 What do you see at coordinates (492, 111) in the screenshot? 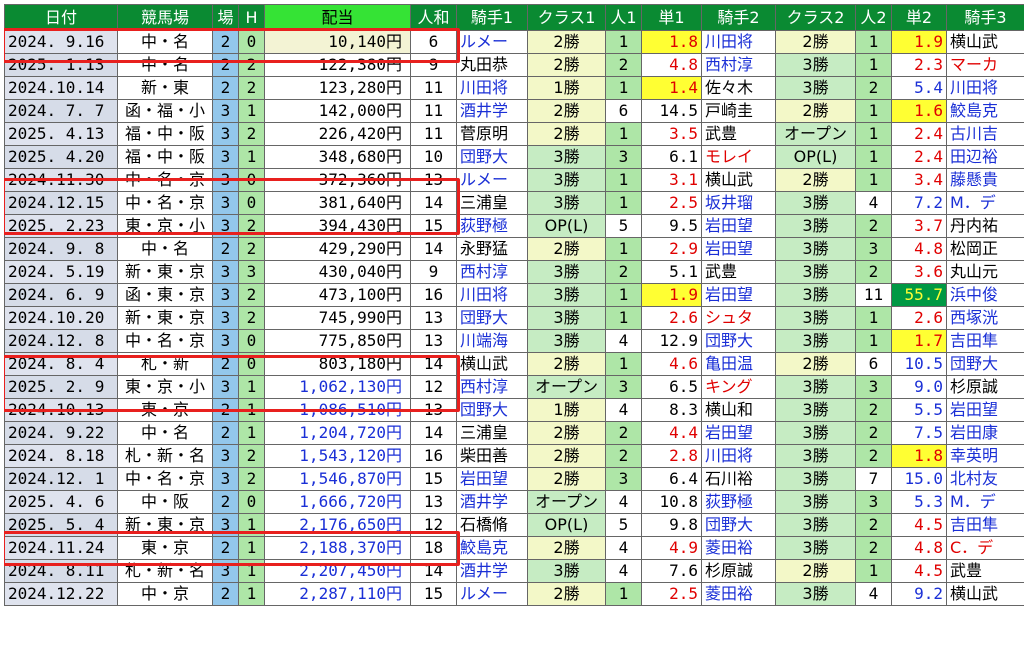
I see `cell-jockey1: 酒井学` at bounding box center [492, 111].